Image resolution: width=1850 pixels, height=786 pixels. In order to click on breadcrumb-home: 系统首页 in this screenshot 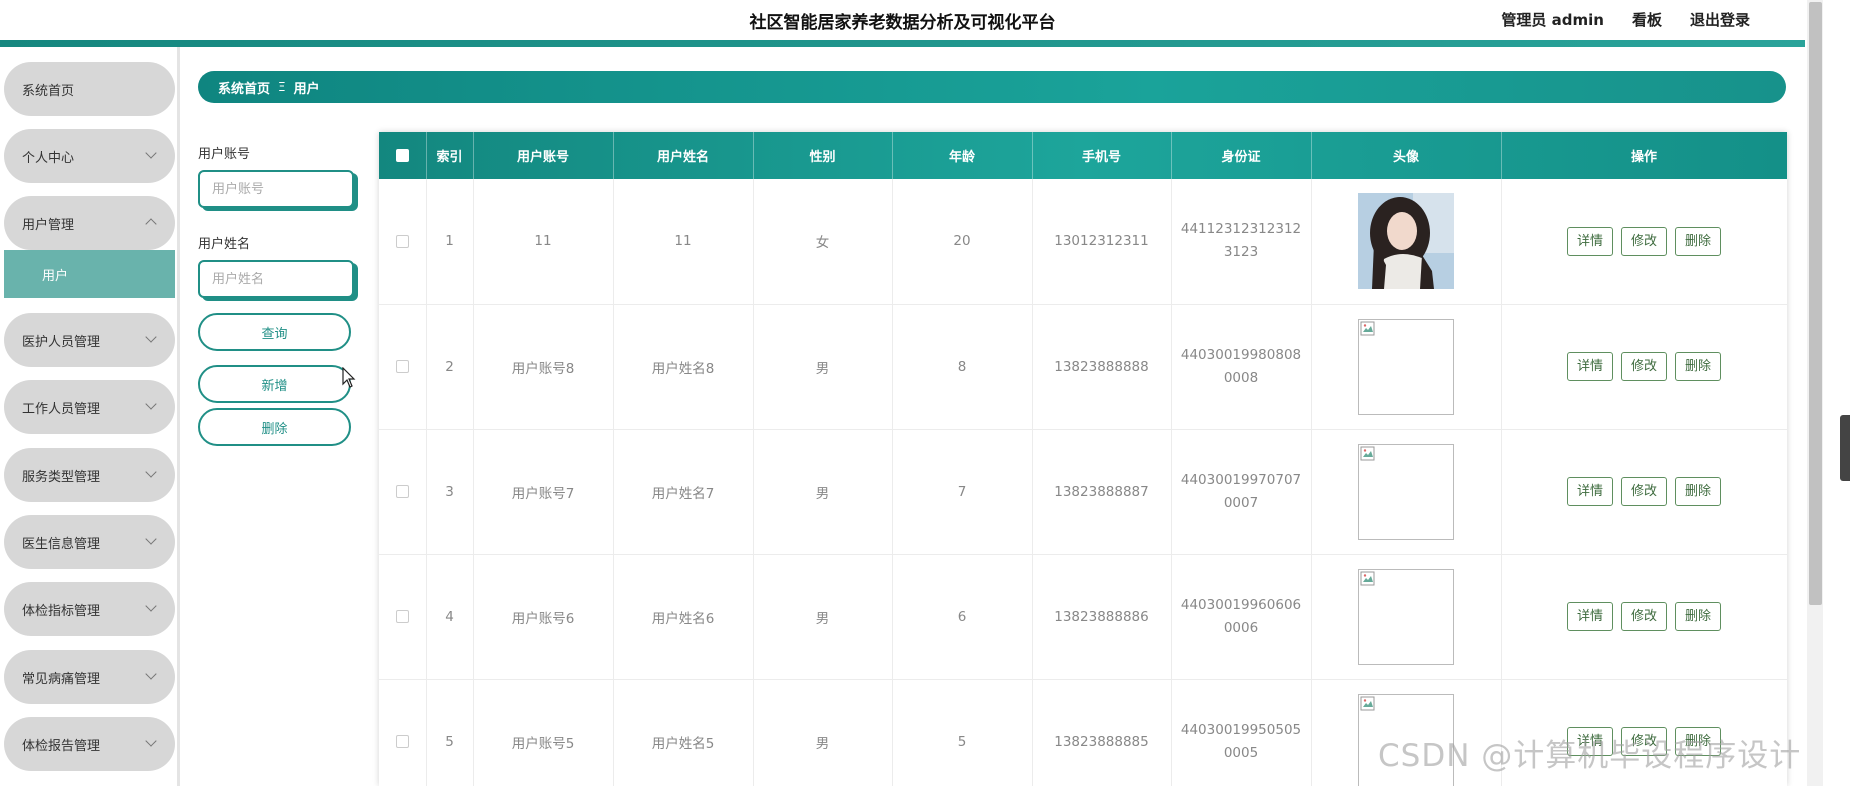, I will do `click(244, 87)`.